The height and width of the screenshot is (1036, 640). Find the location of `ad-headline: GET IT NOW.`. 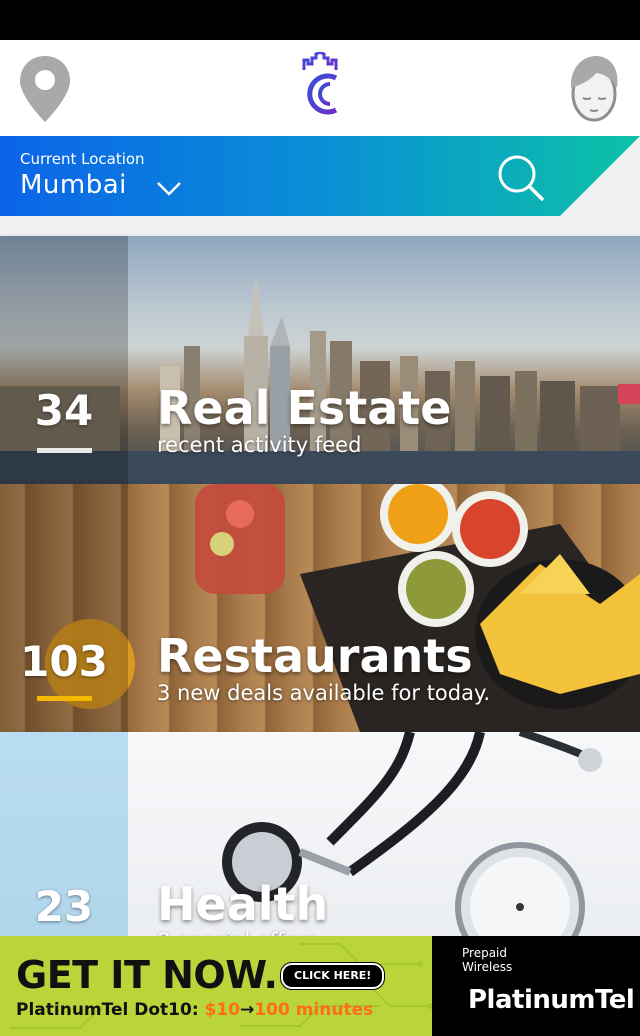

ad-headline: GET IT NOW. is located at coordinates (147, 975).